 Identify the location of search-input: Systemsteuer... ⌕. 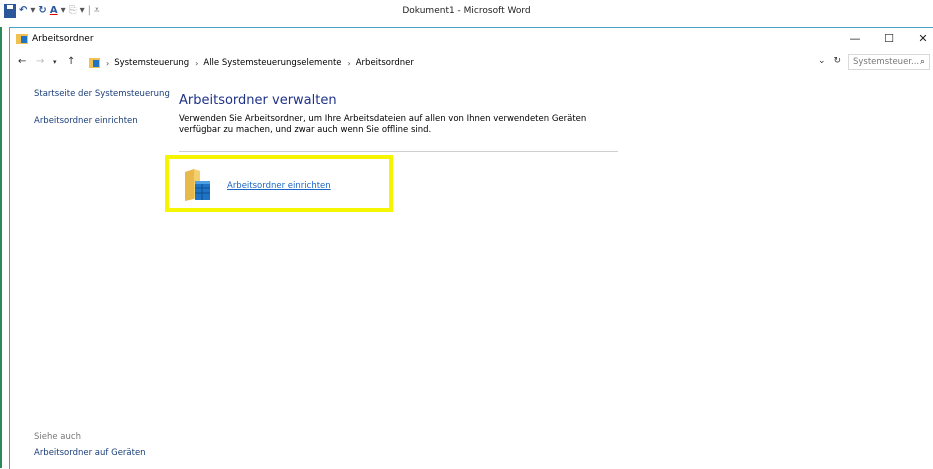
(889, 62).